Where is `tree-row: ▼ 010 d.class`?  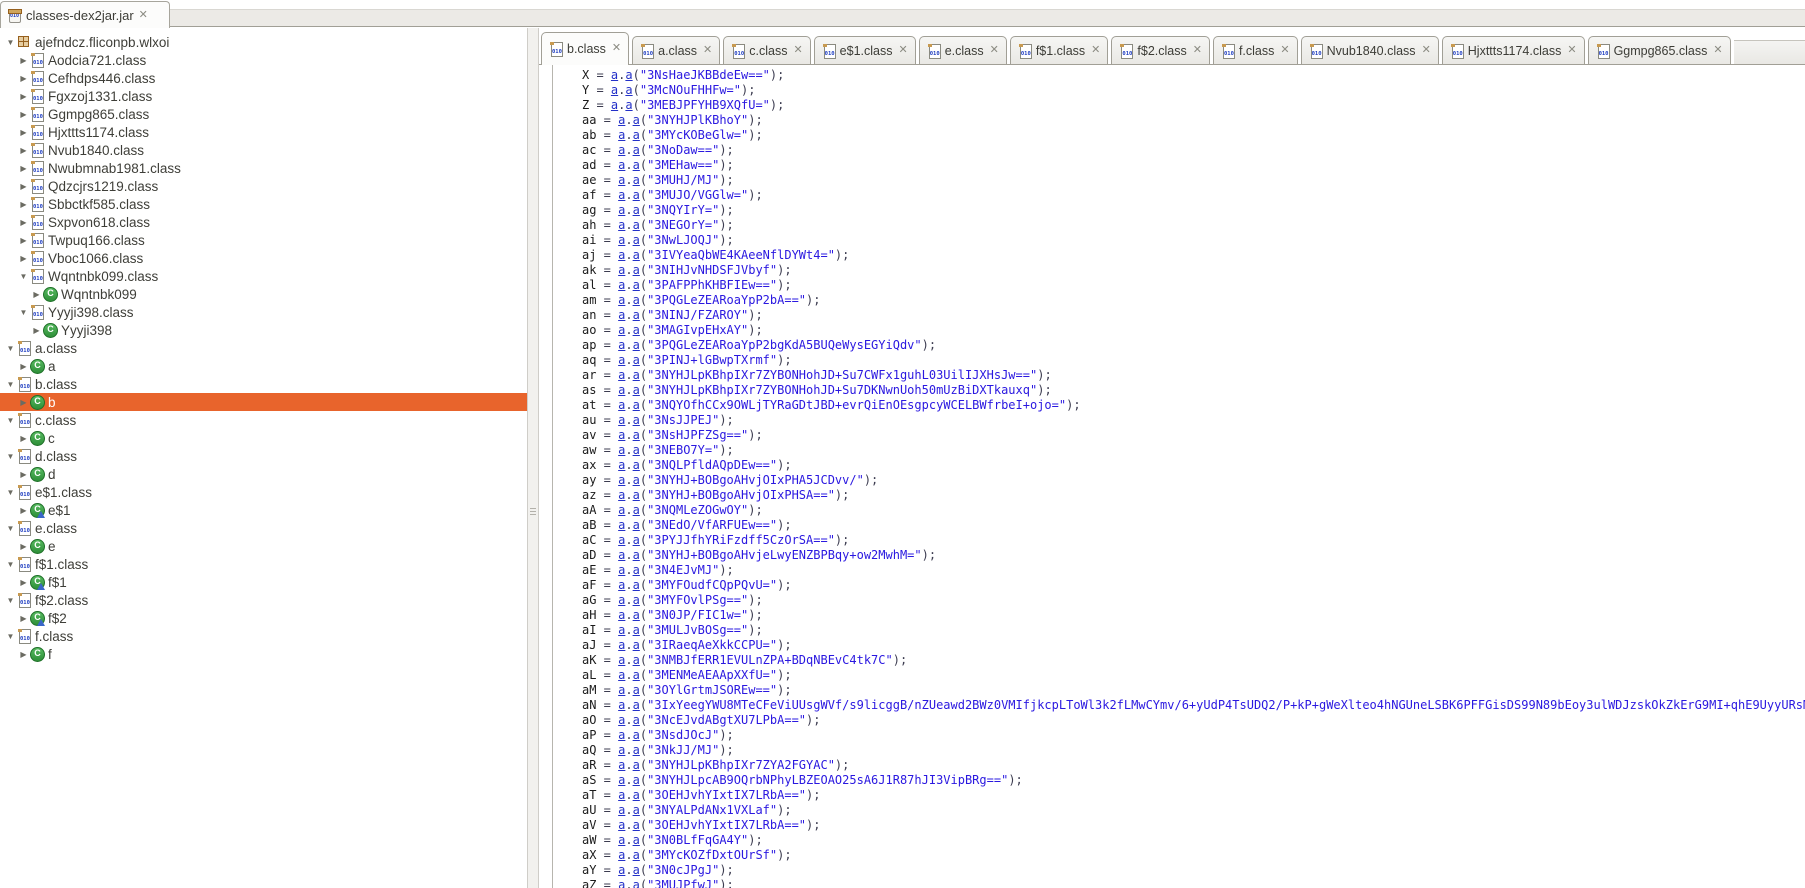
tree-row: ▼ 010 d.class is located at coordinates (263, 456).